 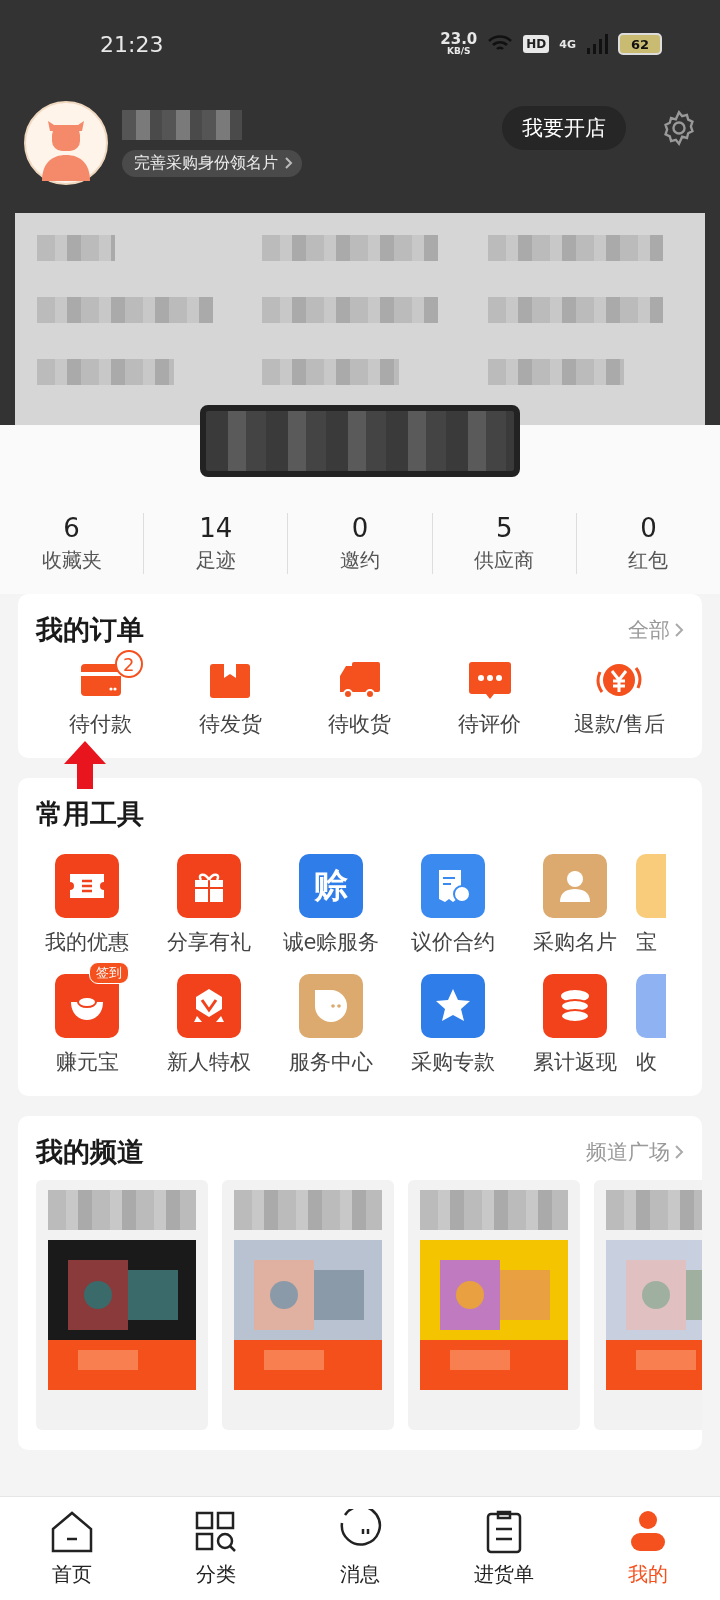 What do you see at coordinates (567, 44) in the screenshot?
I see `network-type: 4G` at bounding box center [567, 44].